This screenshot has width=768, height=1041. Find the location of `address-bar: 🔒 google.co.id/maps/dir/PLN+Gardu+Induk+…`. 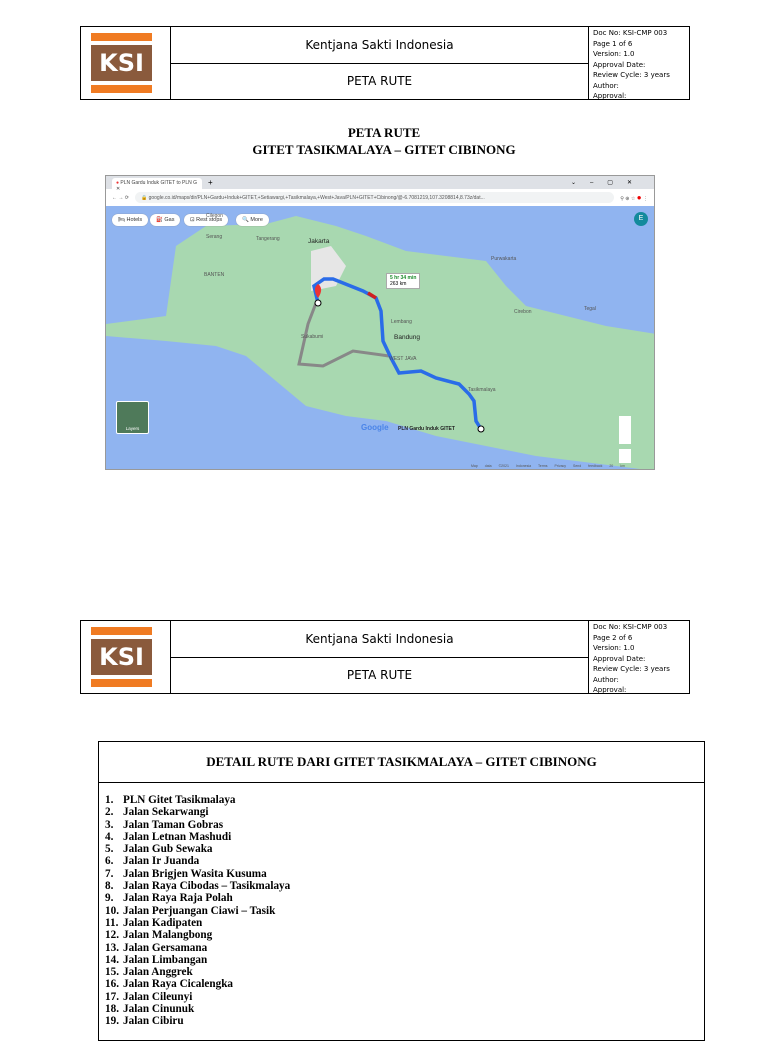

address-bar: 🔒 google.co.id/maps/dir/PLN+Gardu+Induk+… is located at coordinates (374, 197).